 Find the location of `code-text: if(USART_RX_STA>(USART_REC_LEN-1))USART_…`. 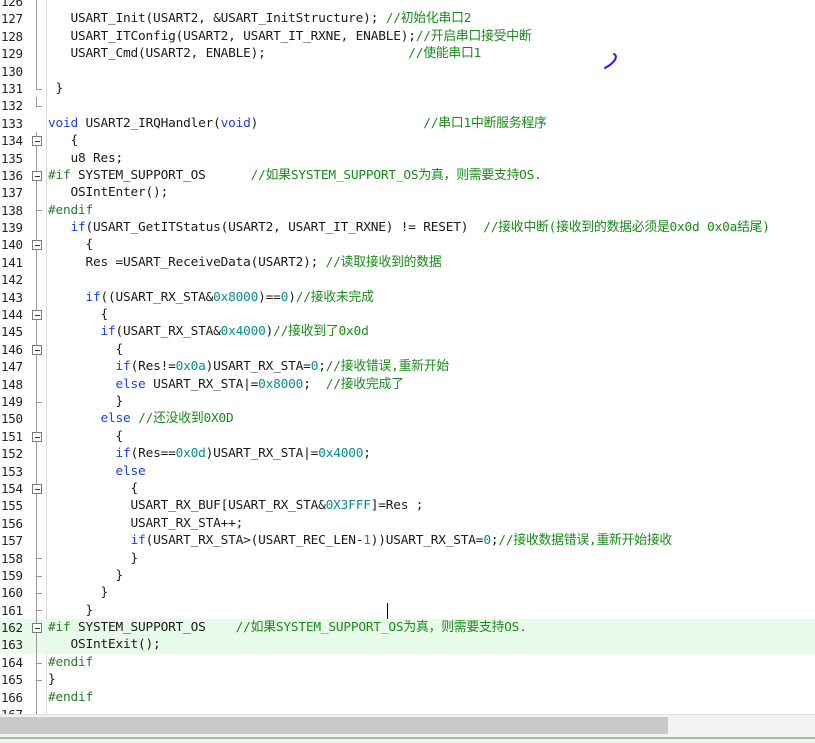

code-text: if(USART_RX_STA>(USART_REC_LEN-1))USART_… is located at coordinates (360, 540).